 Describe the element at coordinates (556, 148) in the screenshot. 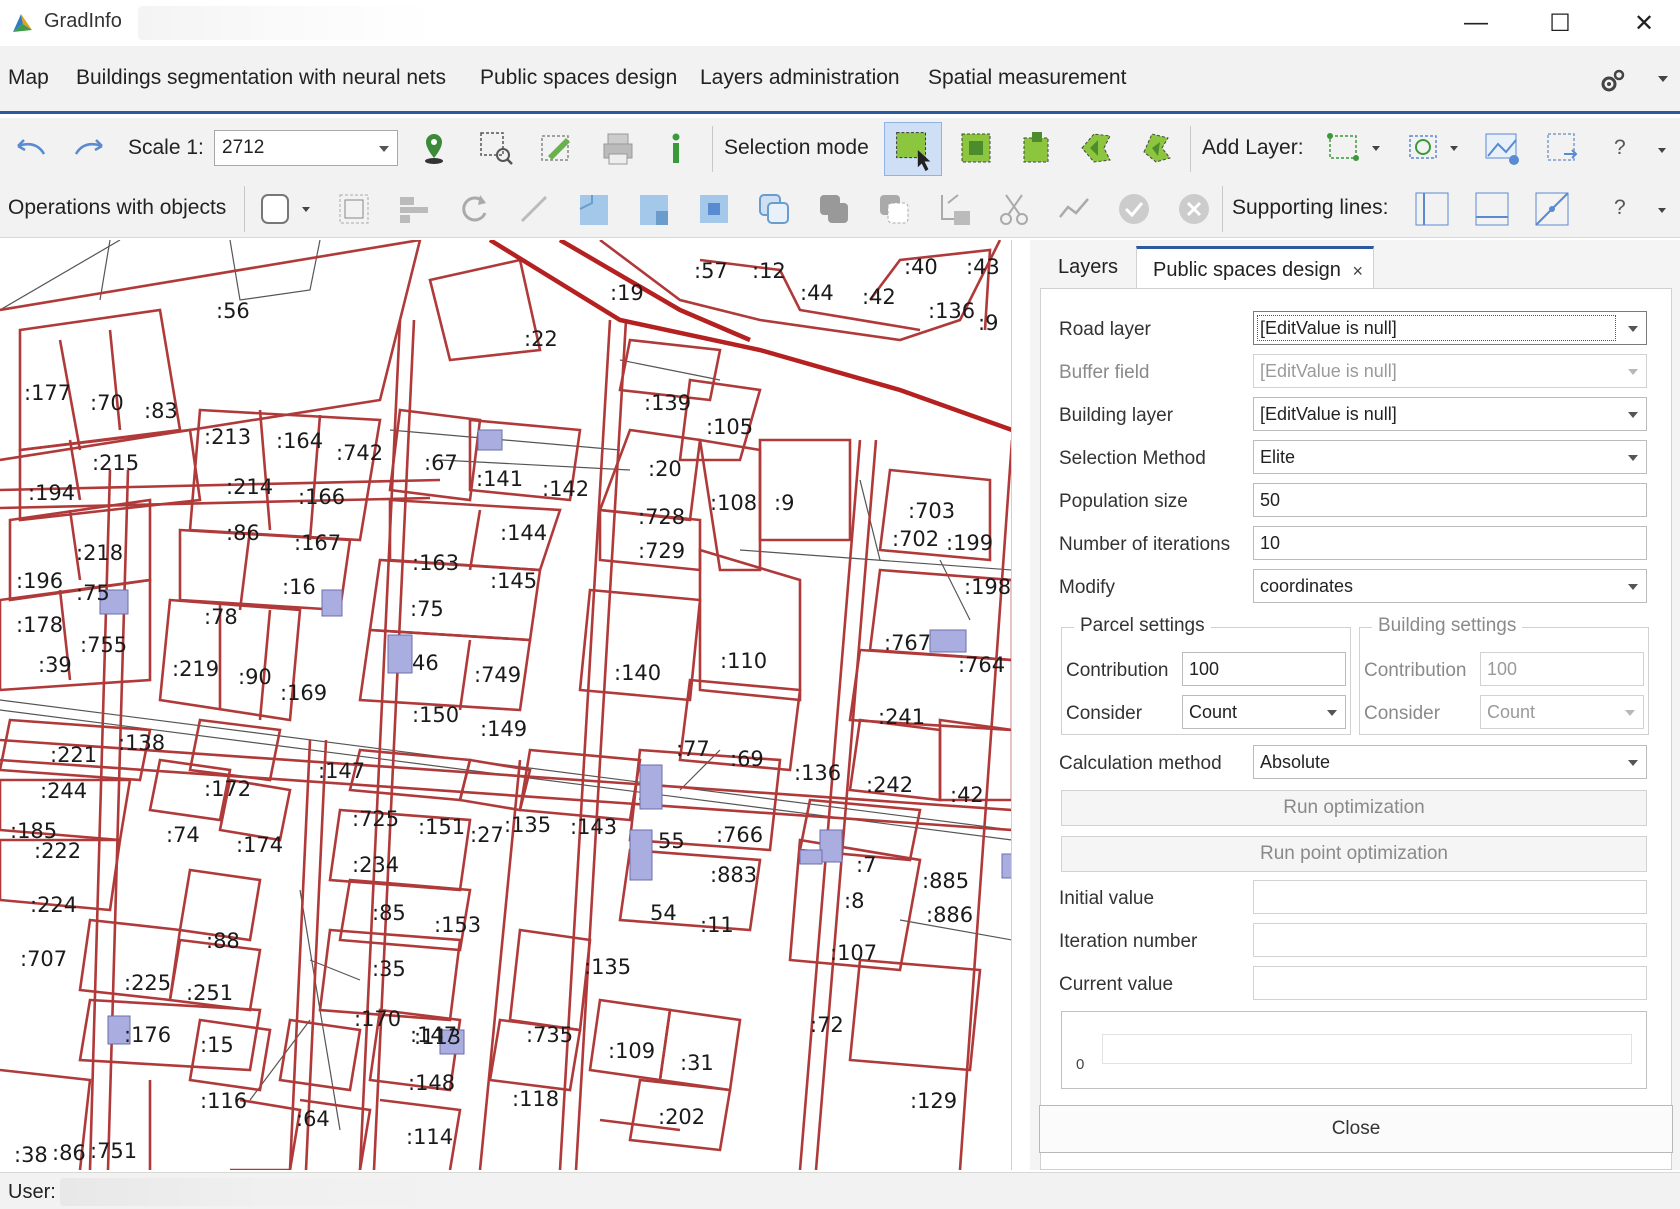

I see `edit-object-icon` at that location.